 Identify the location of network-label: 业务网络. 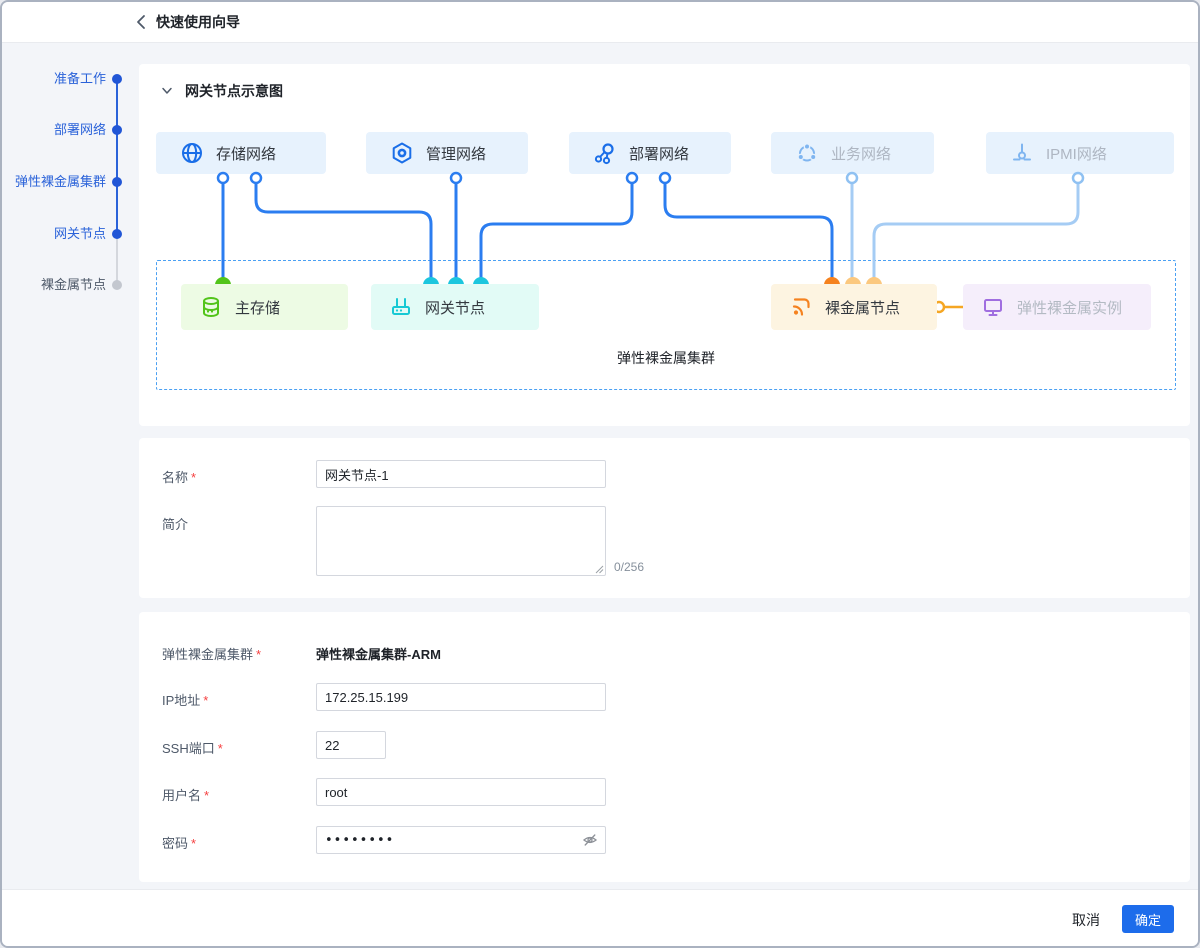
(861, 154).